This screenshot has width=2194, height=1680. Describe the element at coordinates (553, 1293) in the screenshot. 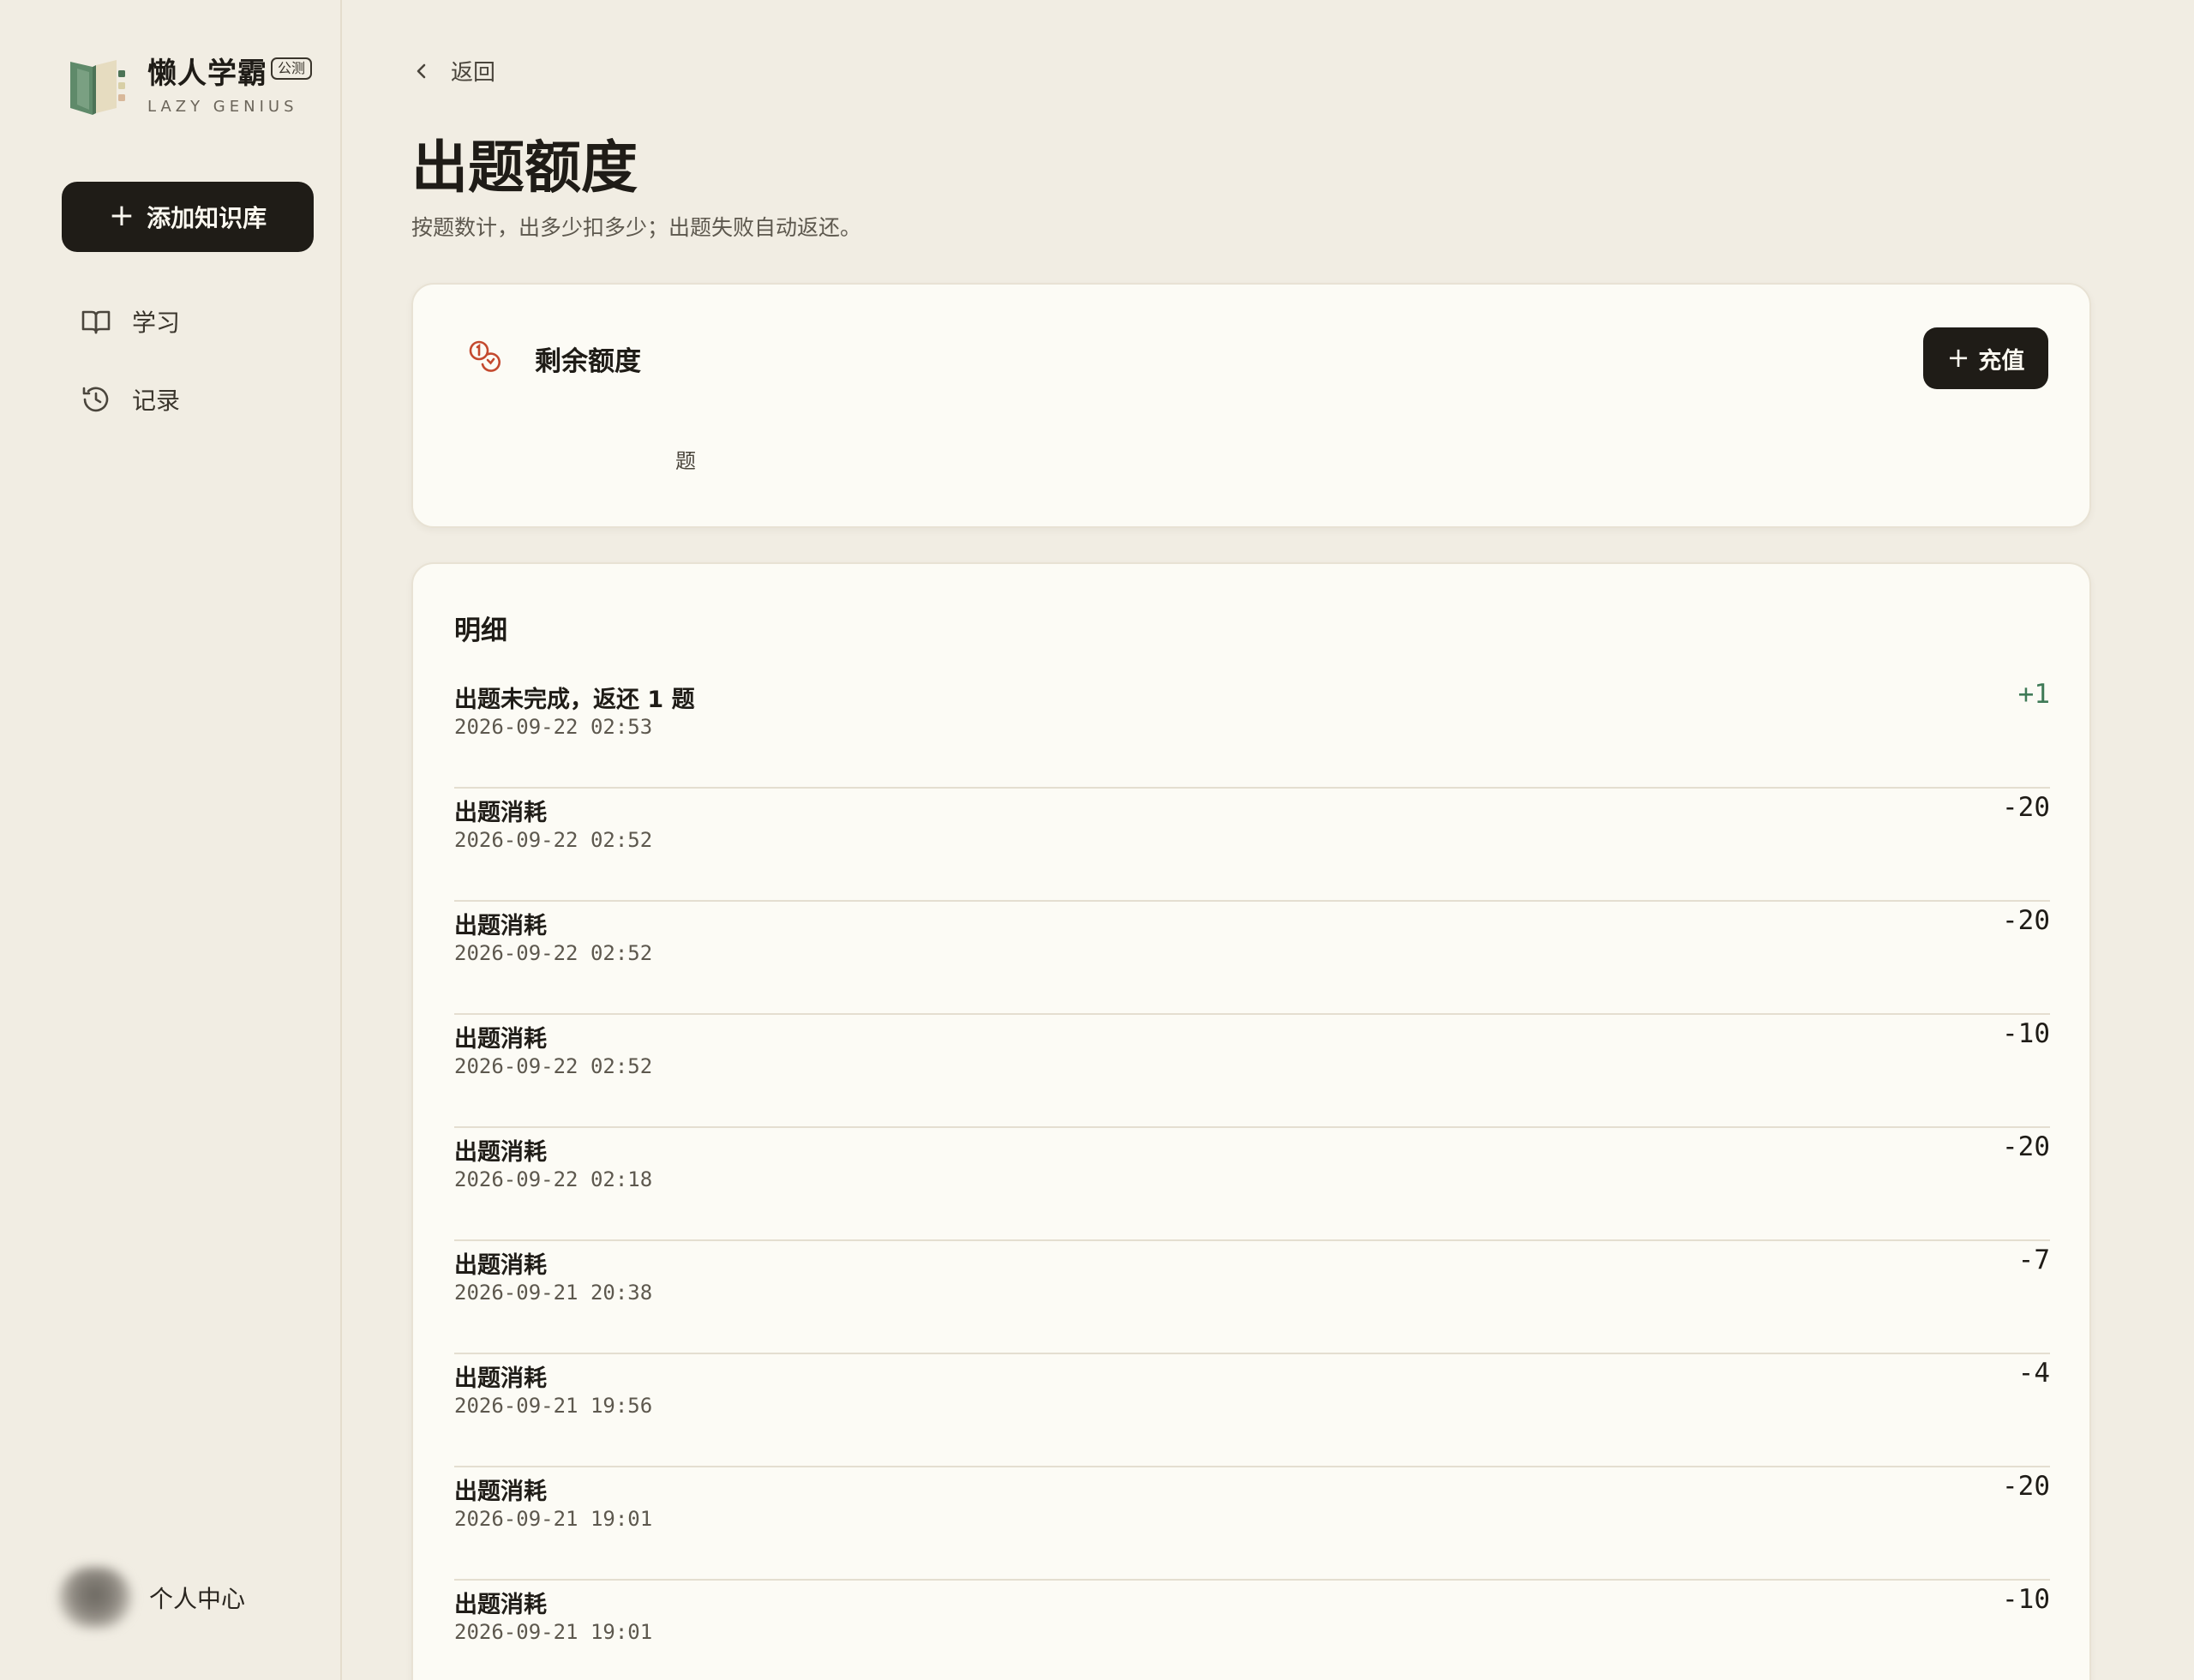

I see `transaction-time: 2026-09-21 20:38` at that location.